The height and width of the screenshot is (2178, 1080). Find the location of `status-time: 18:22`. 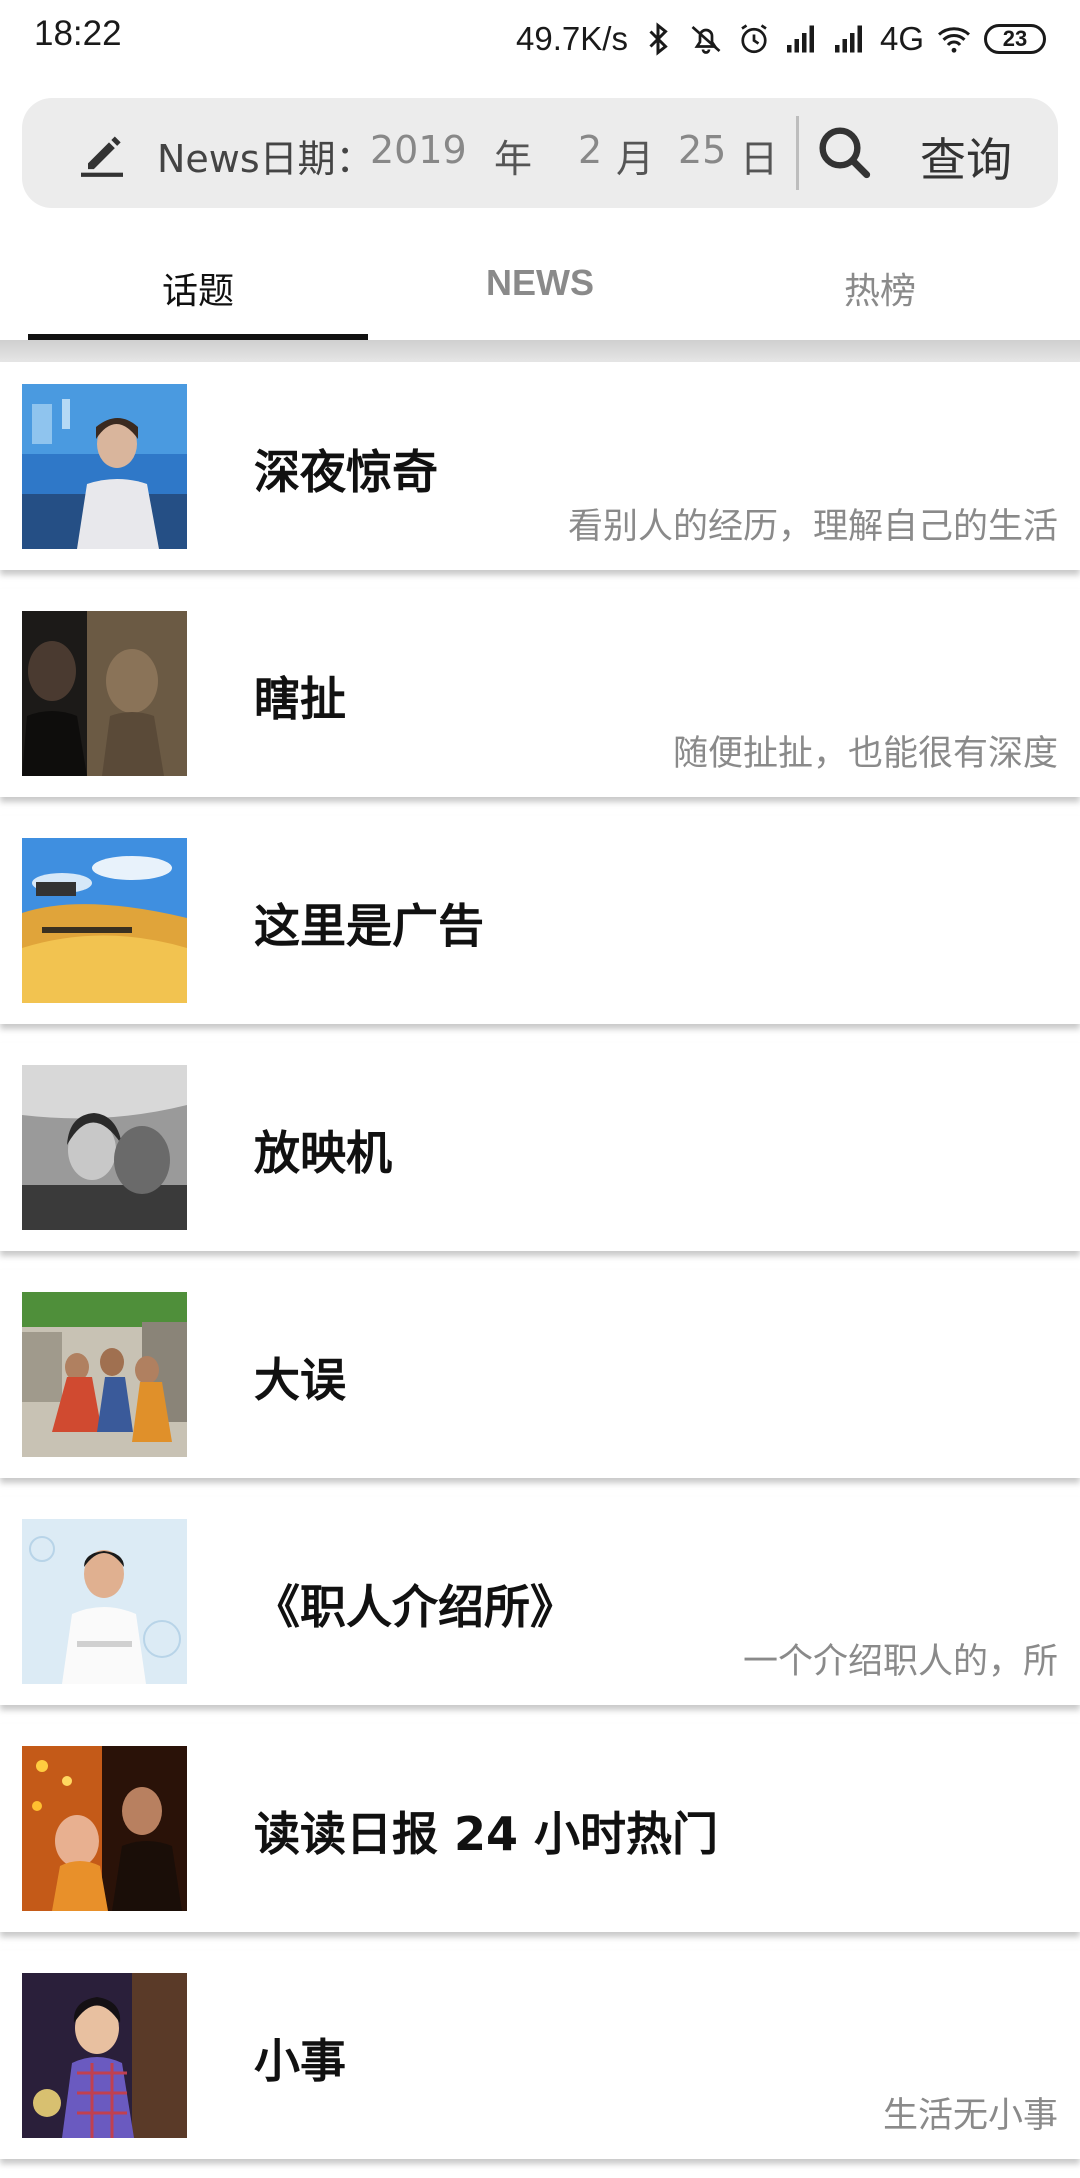

status-time: 18:22 is located at coordinates (78, 33).